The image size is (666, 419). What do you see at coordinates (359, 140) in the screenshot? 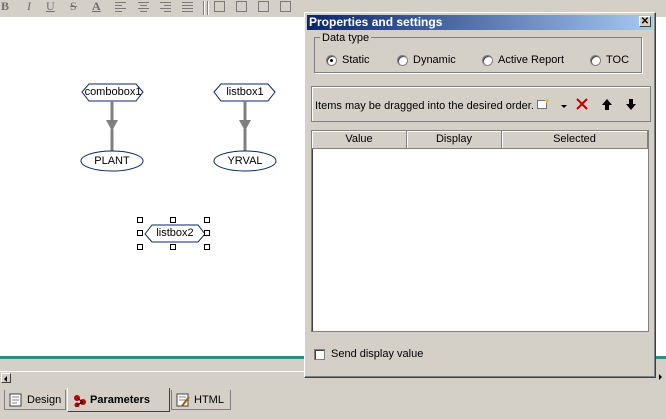
I see `column-header-value: Value` at bounding box center [359, 140].